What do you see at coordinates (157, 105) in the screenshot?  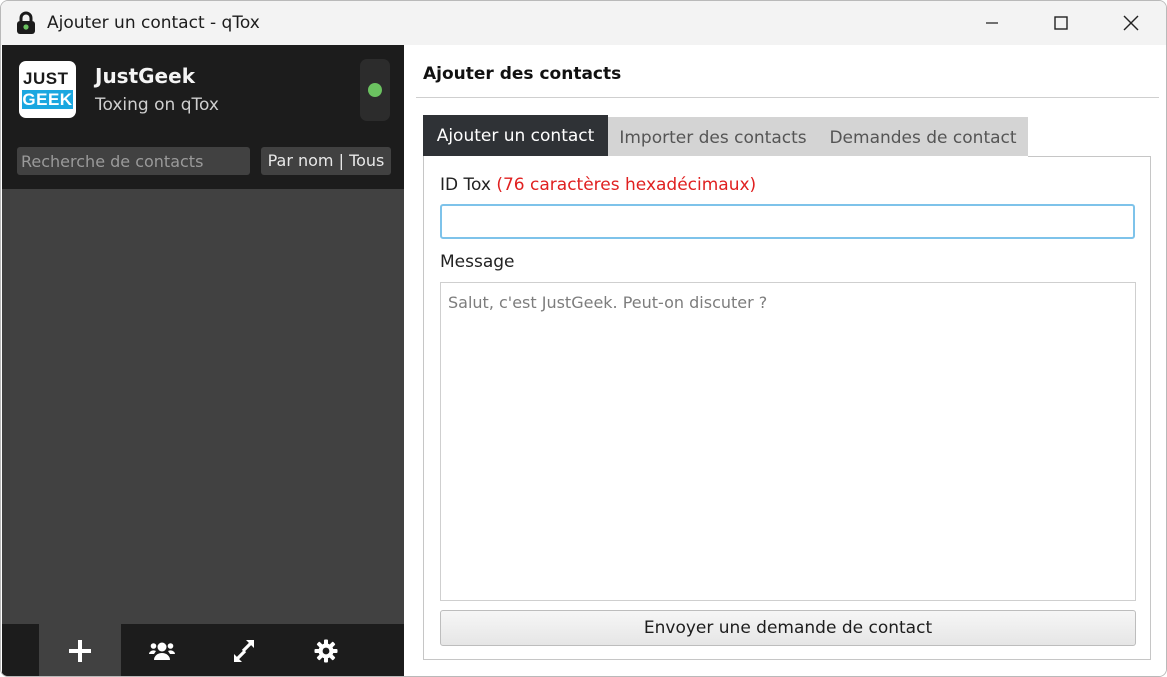 I see `profile-status-message: Toxing on qTox` at bounding box center [157, 105].